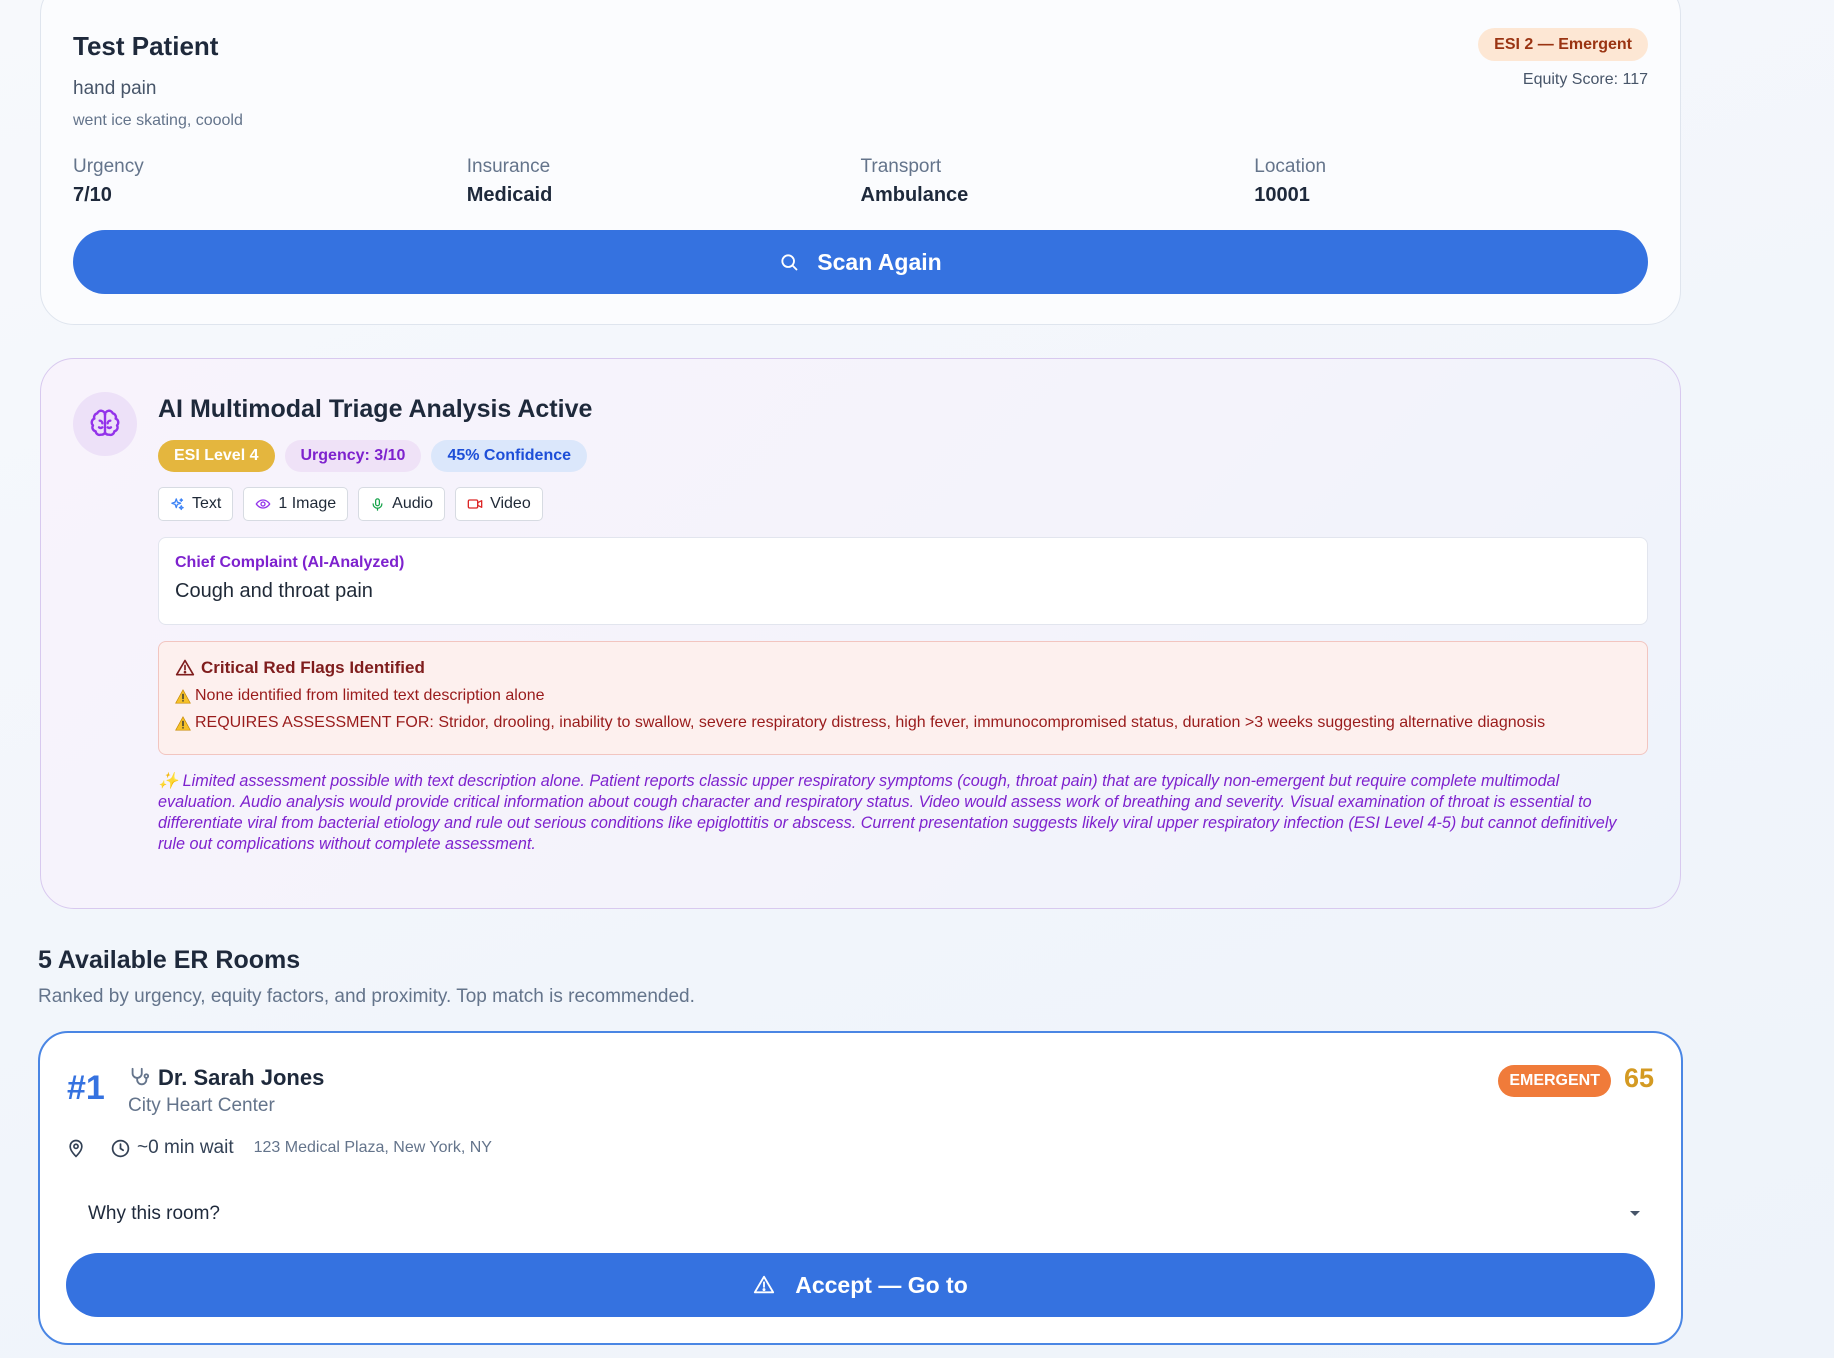  What do you see at coordinates (177, 504) in the screenshot?
I see `sparkles-icon` at bounding box center [177, 504].